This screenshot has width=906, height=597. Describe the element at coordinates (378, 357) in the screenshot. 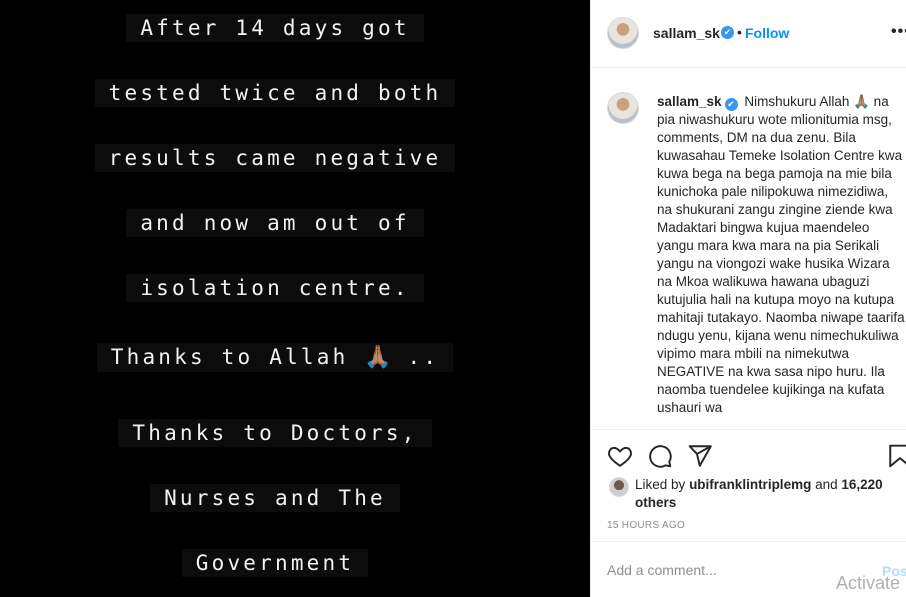

I see `prayer-hands-icon: 🙏🏽` at that location.